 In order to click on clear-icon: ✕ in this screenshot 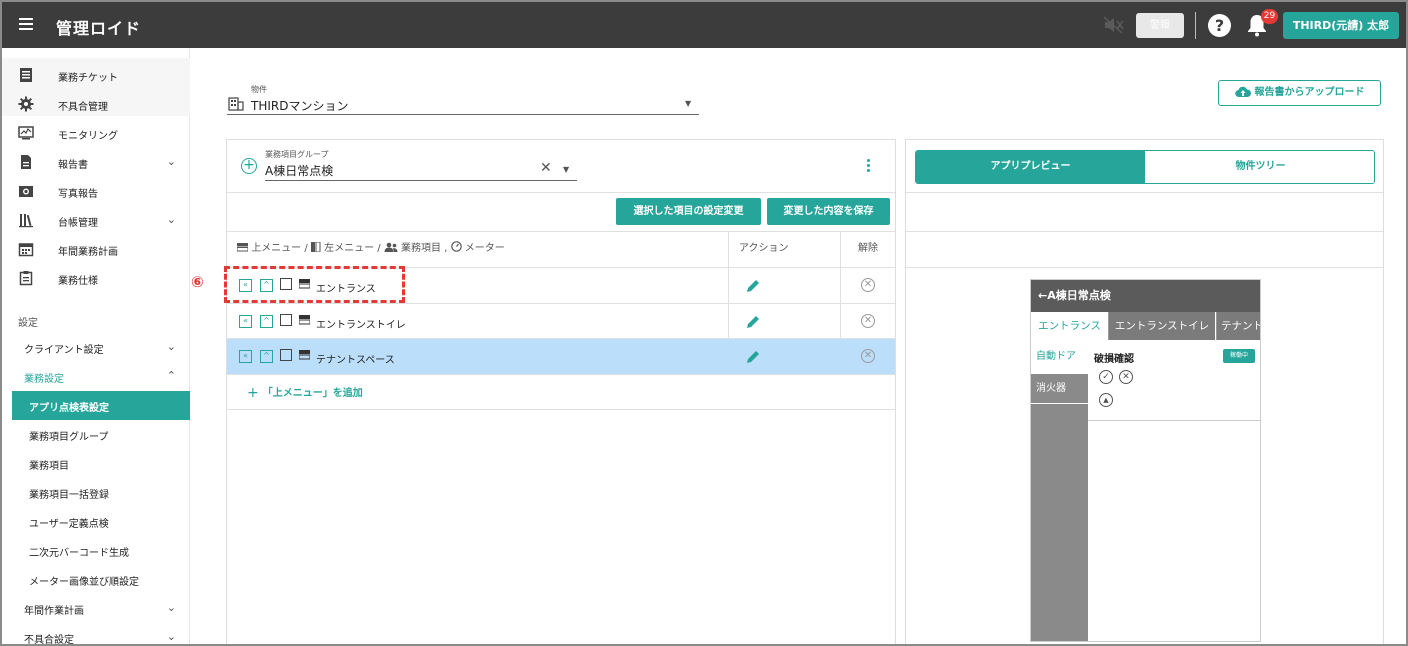, I will do `click(546, 168)`.